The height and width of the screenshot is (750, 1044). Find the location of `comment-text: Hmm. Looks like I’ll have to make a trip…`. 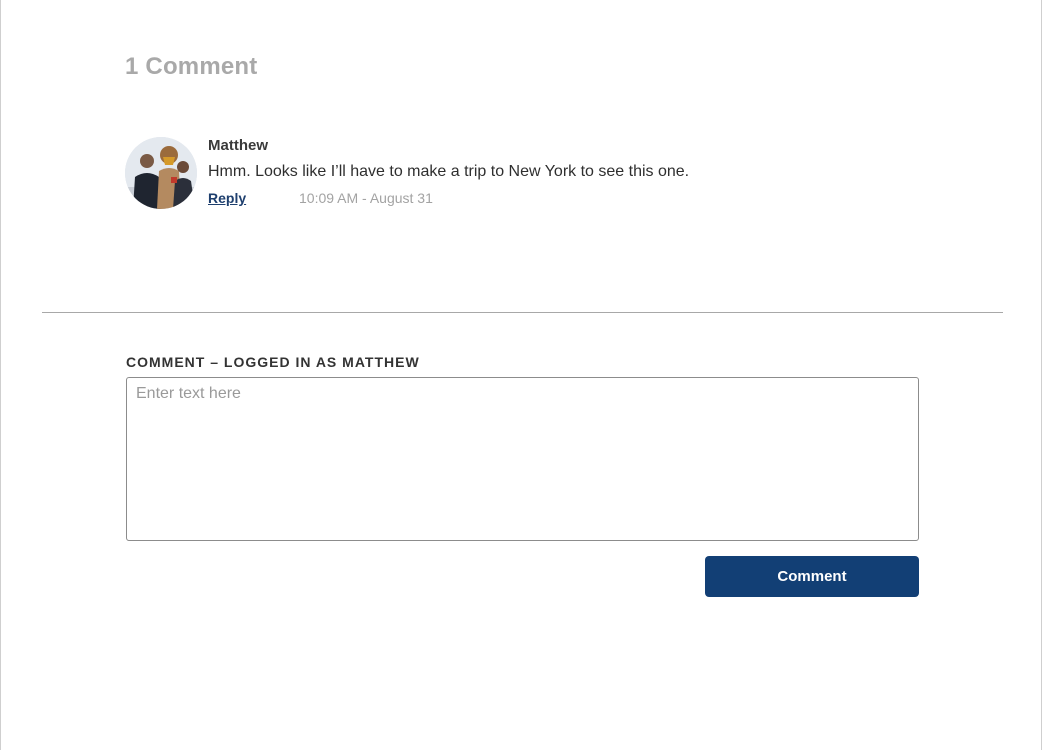

comment-text: Hmm. Looks like I’ll have to make a trip… is located at coordinates (449, 171).